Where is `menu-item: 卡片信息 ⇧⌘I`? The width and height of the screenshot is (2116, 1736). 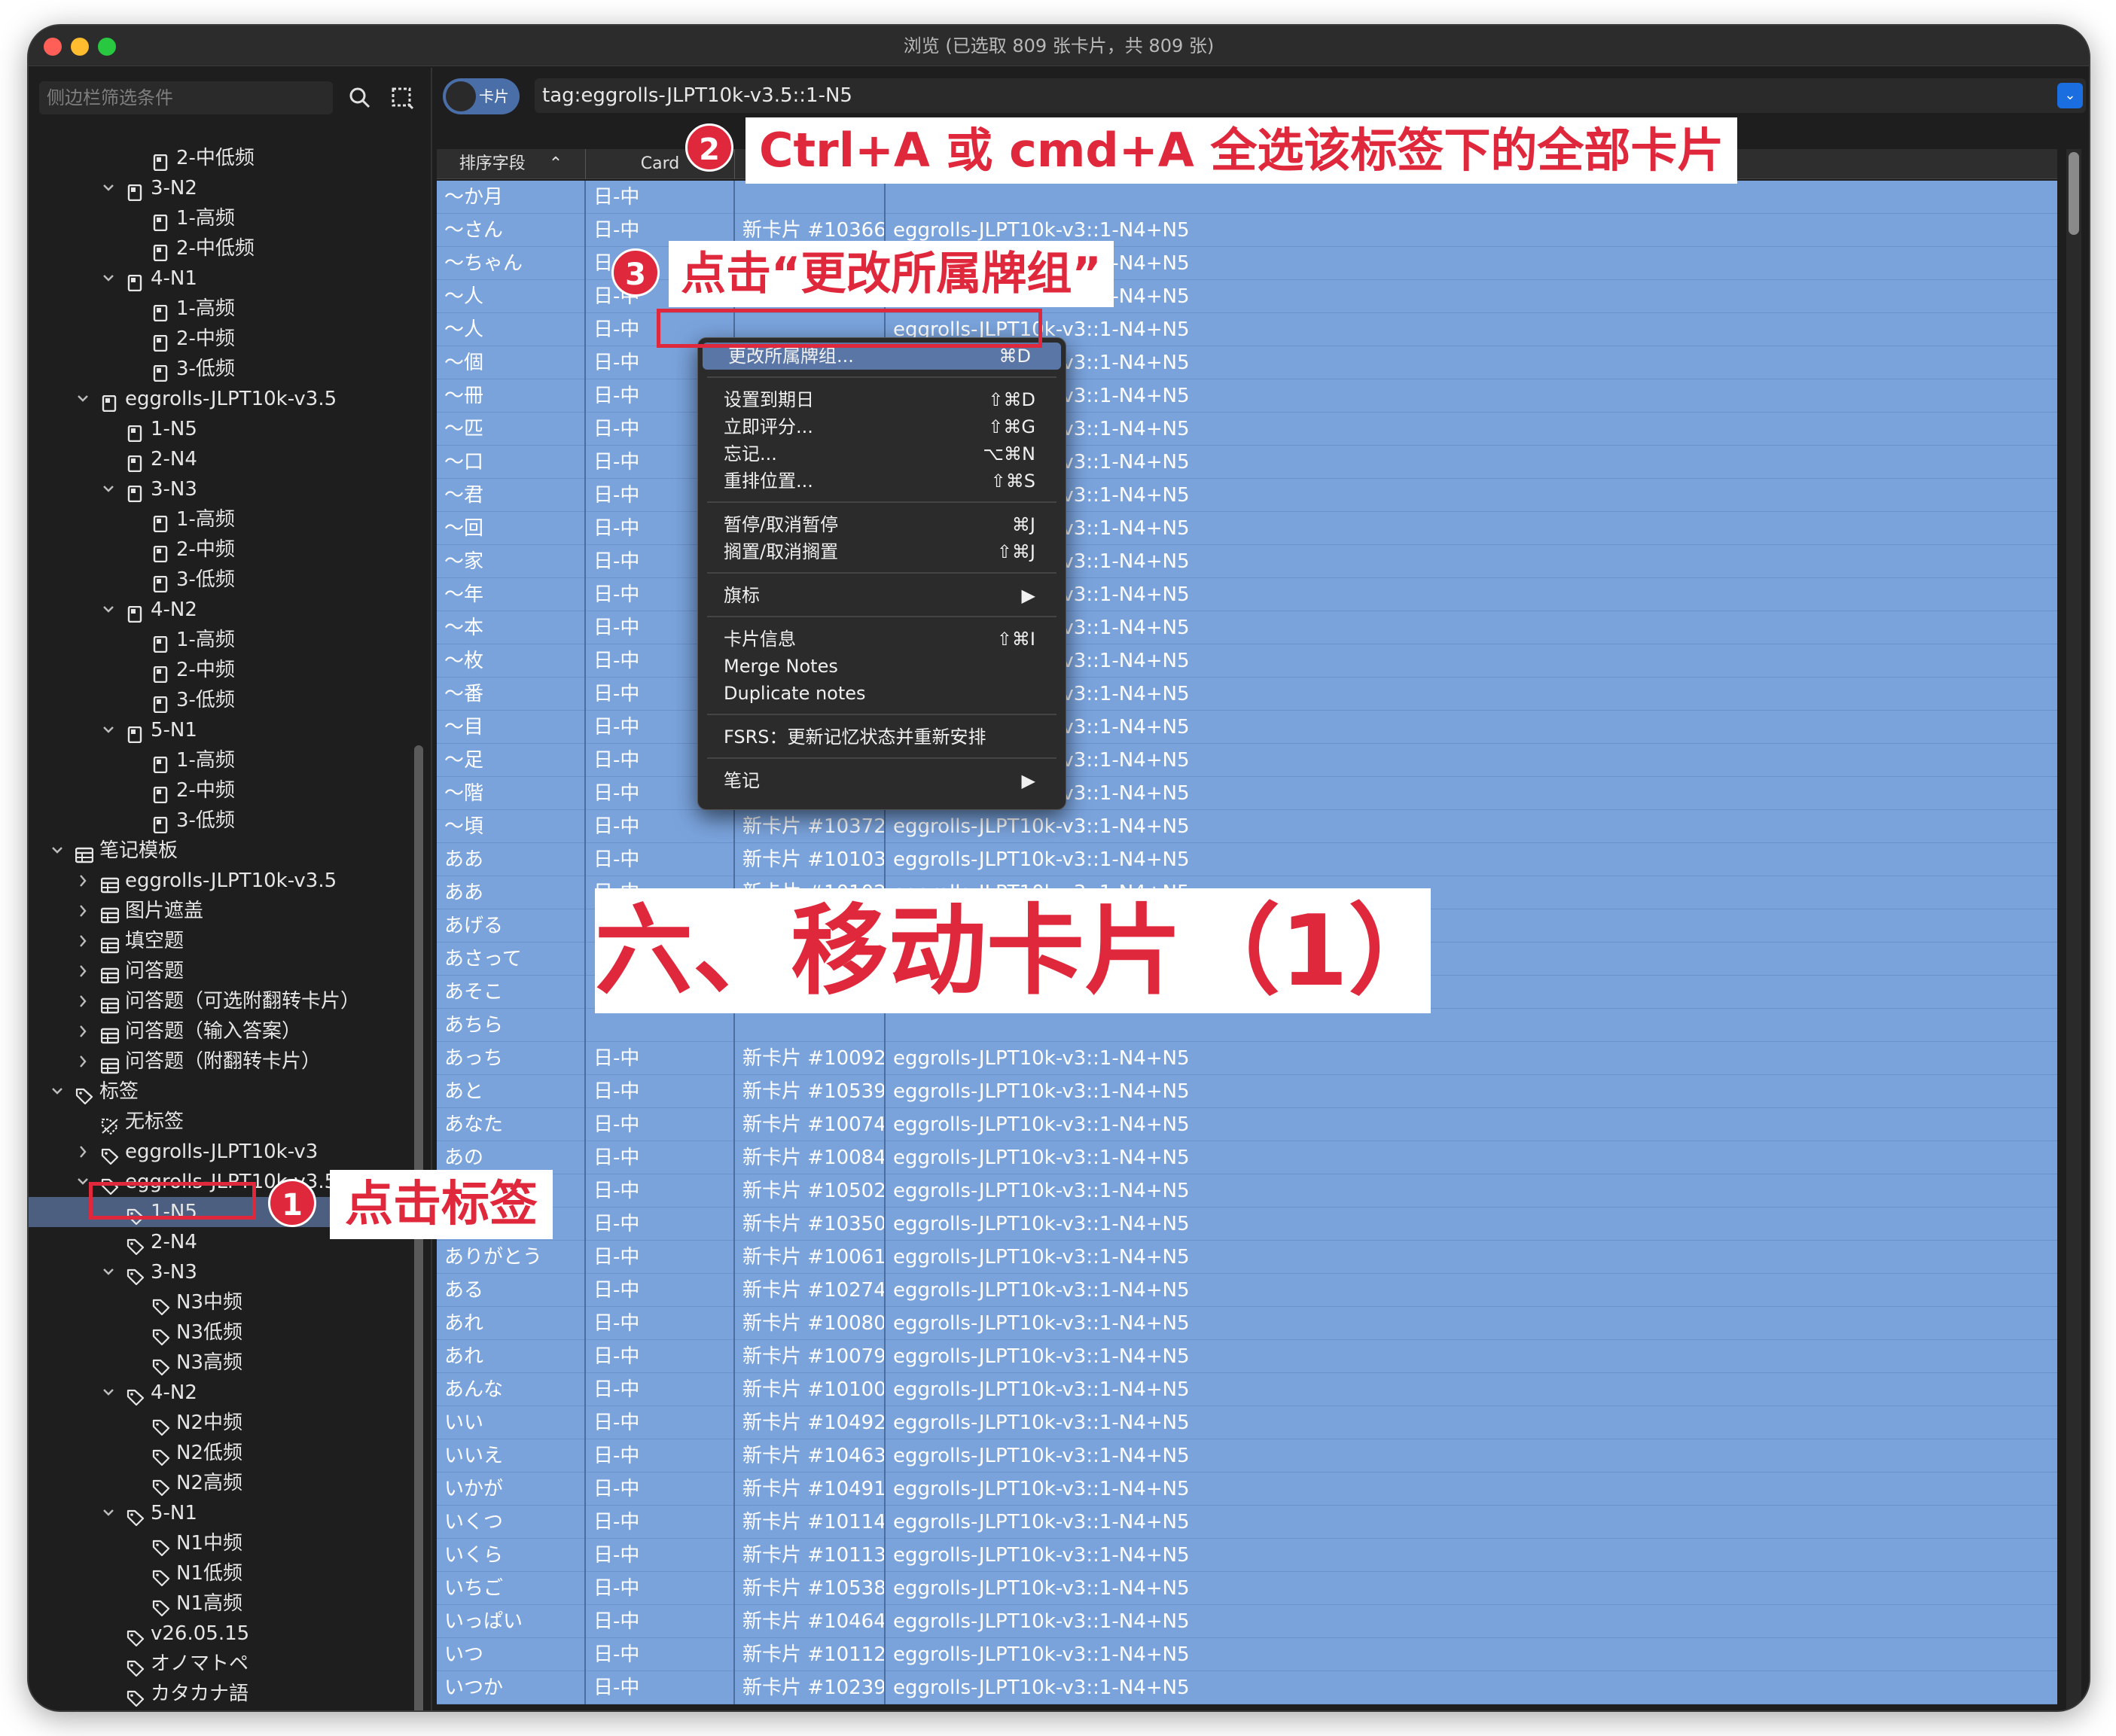 menu-item: 卡片信息 ⇧⌘I is located at coordinates (882, 639).